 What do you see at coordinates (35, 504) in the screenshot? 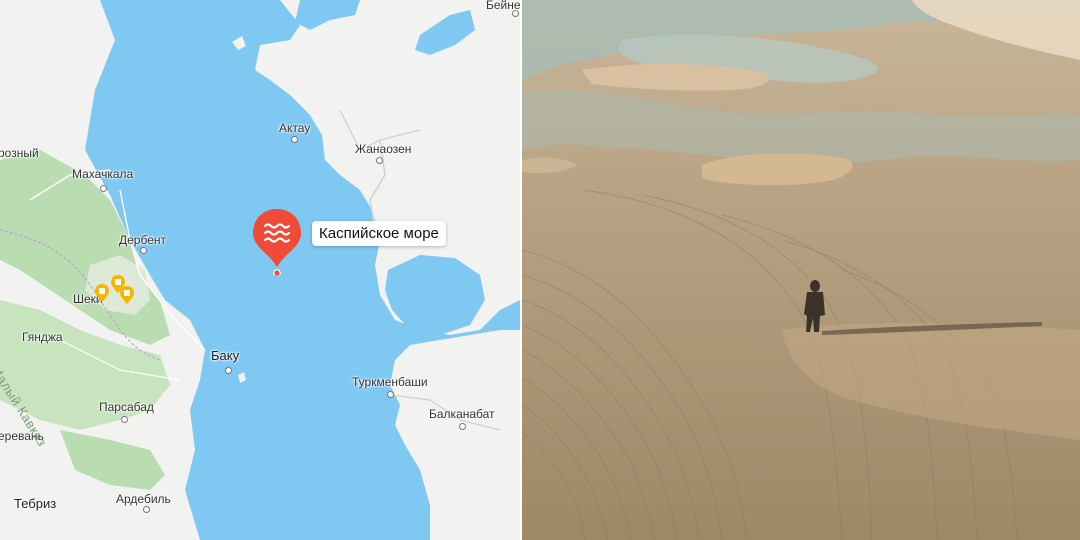
I see `city-label-tabriz: Тебриз` at bounding box center [35, 504].